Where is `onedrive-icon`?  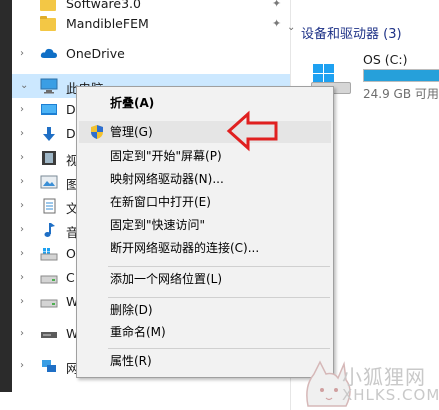 onedrive-icon is located at coordinates (49, 54).